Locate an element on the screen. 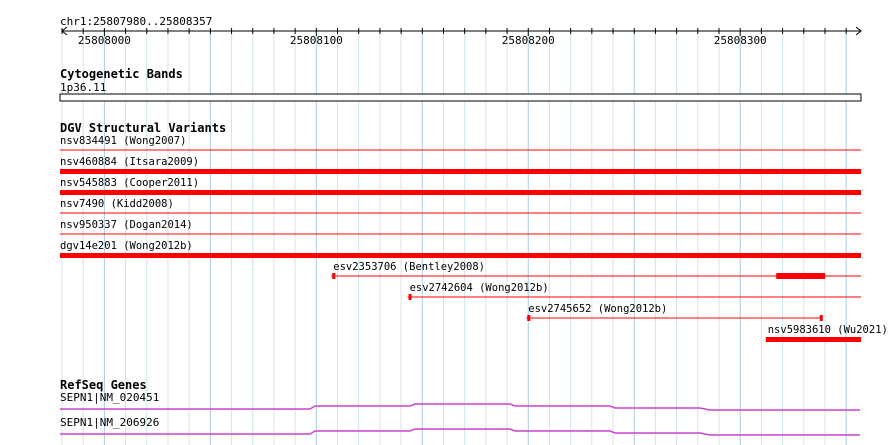 This screenshot has height=445, width=890. variant-label: esv2742604 (Wong2012b) is located at coordinates (479, 288).